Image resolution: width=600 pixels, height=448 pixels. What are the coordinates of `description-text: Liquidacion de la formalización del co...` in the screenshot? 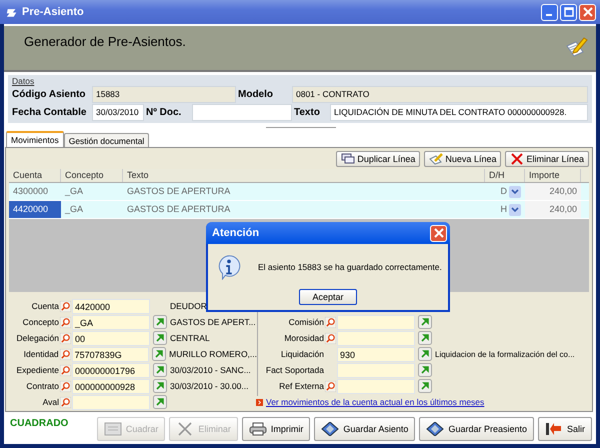 It's located at (505, 354).